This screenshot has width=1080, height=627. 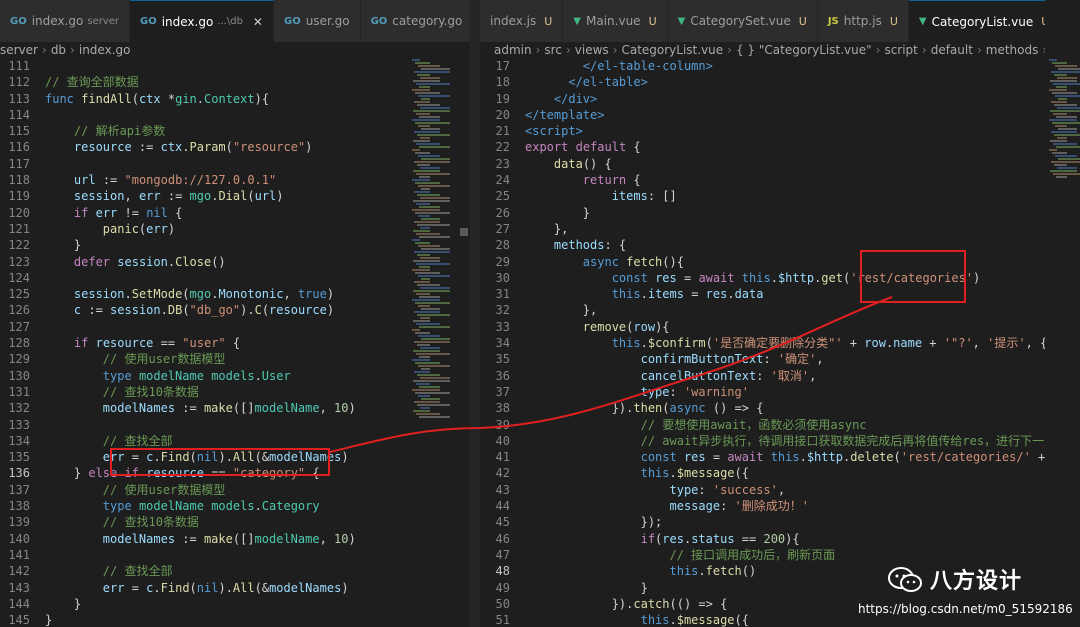 I want to click on watermark: 八方设计, so click(x=955, y=579).